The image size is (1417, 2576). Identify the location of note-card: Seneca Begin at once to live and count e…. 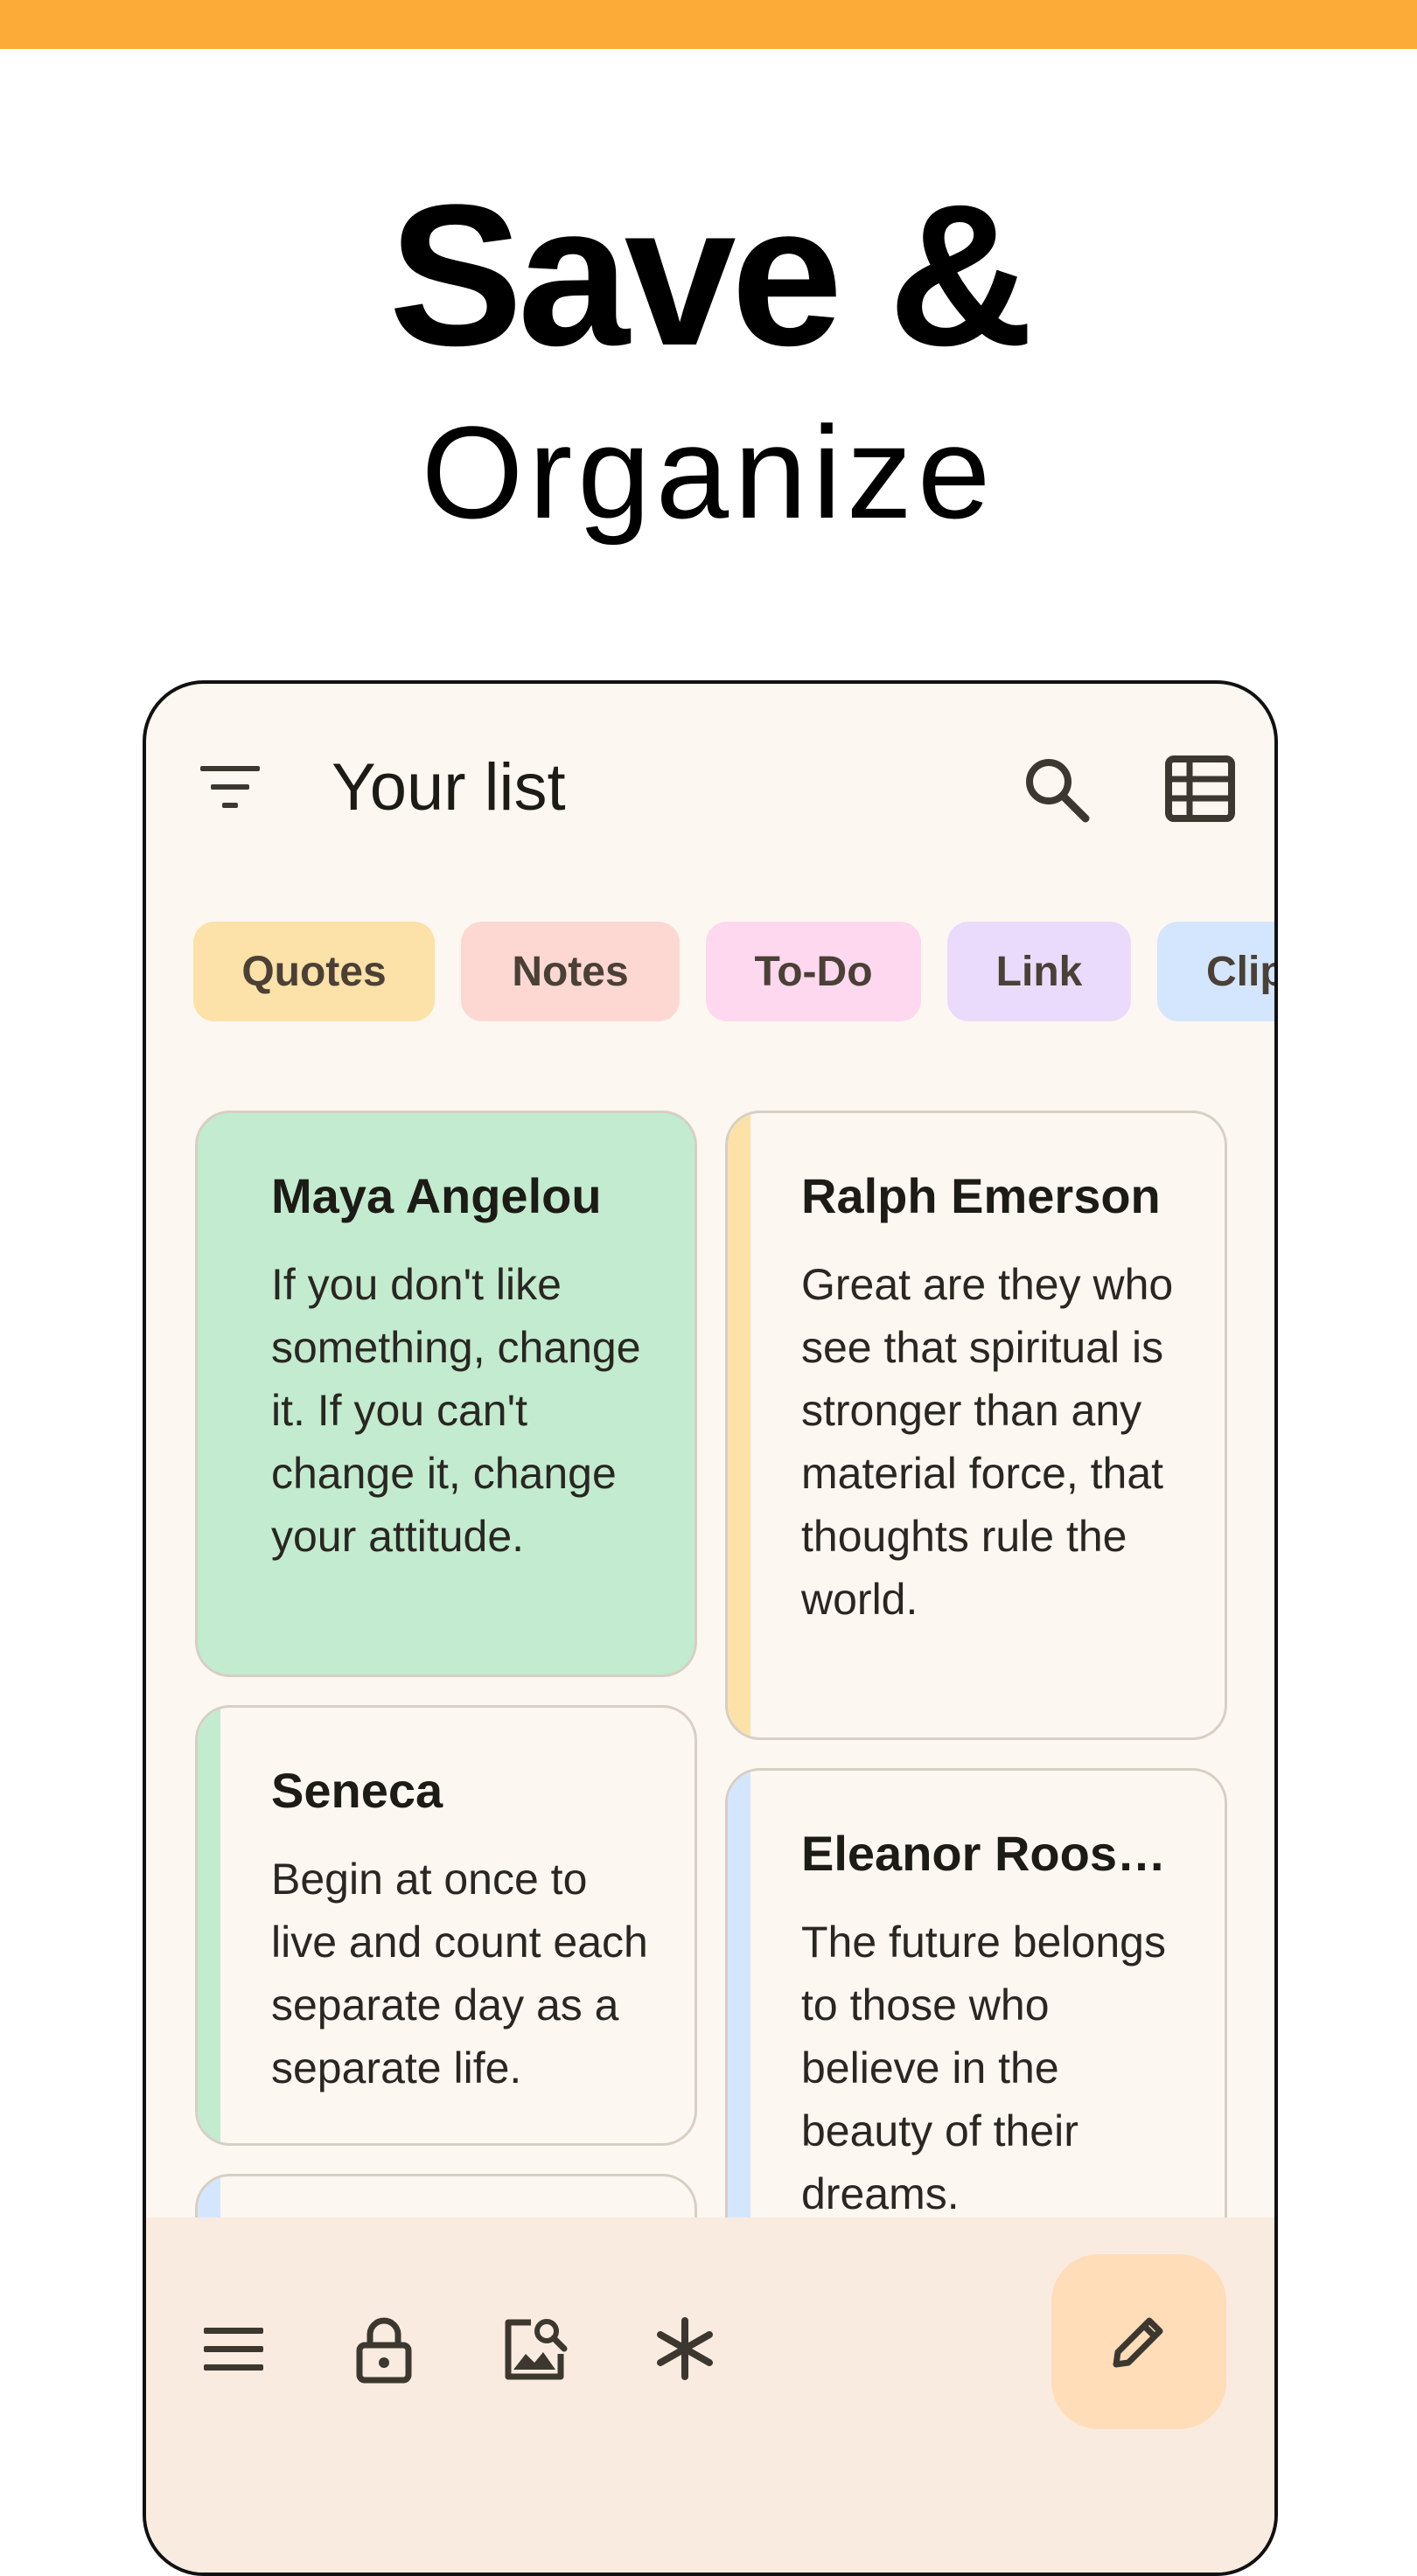
(446, 1925).